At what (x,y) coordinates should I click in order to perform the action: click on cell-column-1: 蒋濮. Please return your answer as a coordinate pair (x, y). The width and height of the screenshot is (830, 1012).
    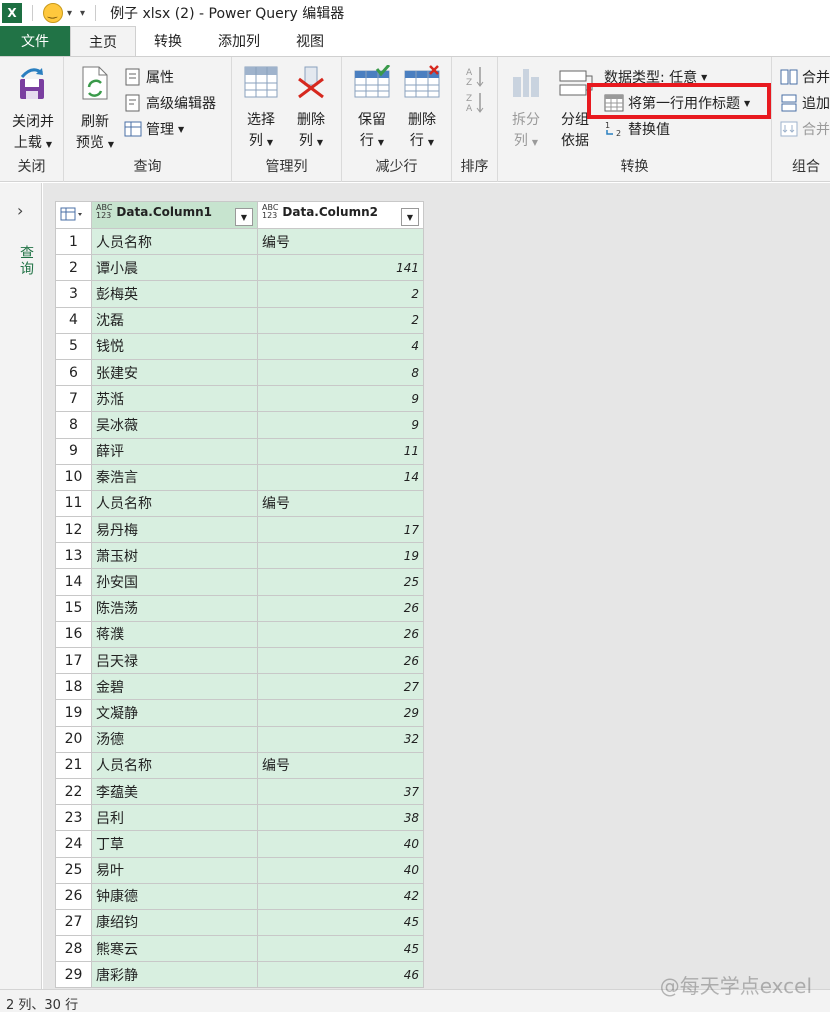
    Looking at the image, I should click on (174, 634).